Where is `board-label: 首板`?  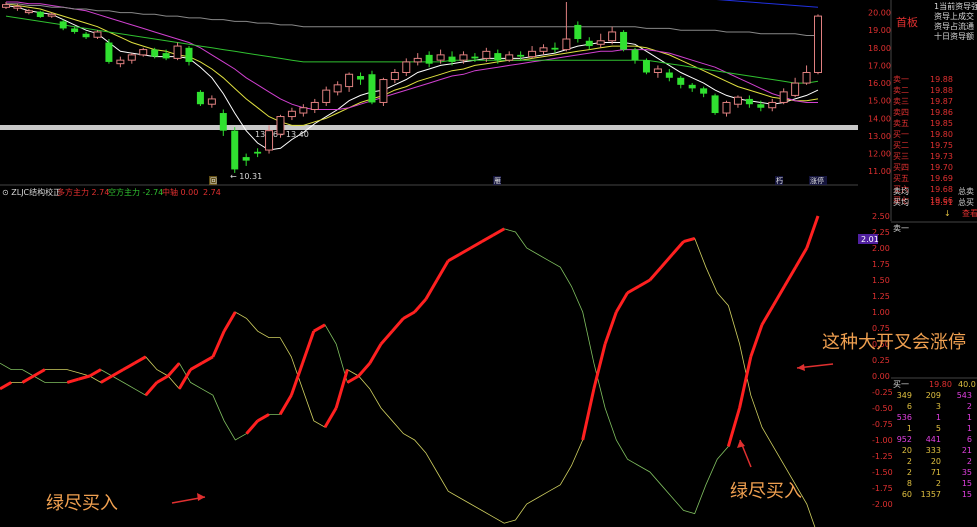 board-label: 首板 is located at coordinates (907, 22).